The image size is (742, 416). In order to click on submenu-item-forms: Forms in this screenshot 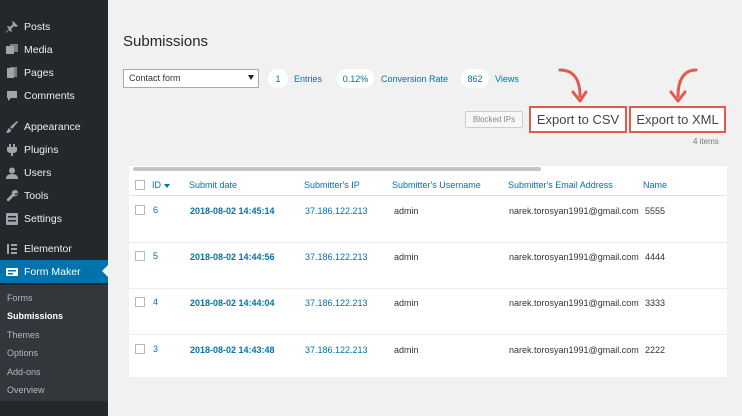, I will do `click(20, 298)`.